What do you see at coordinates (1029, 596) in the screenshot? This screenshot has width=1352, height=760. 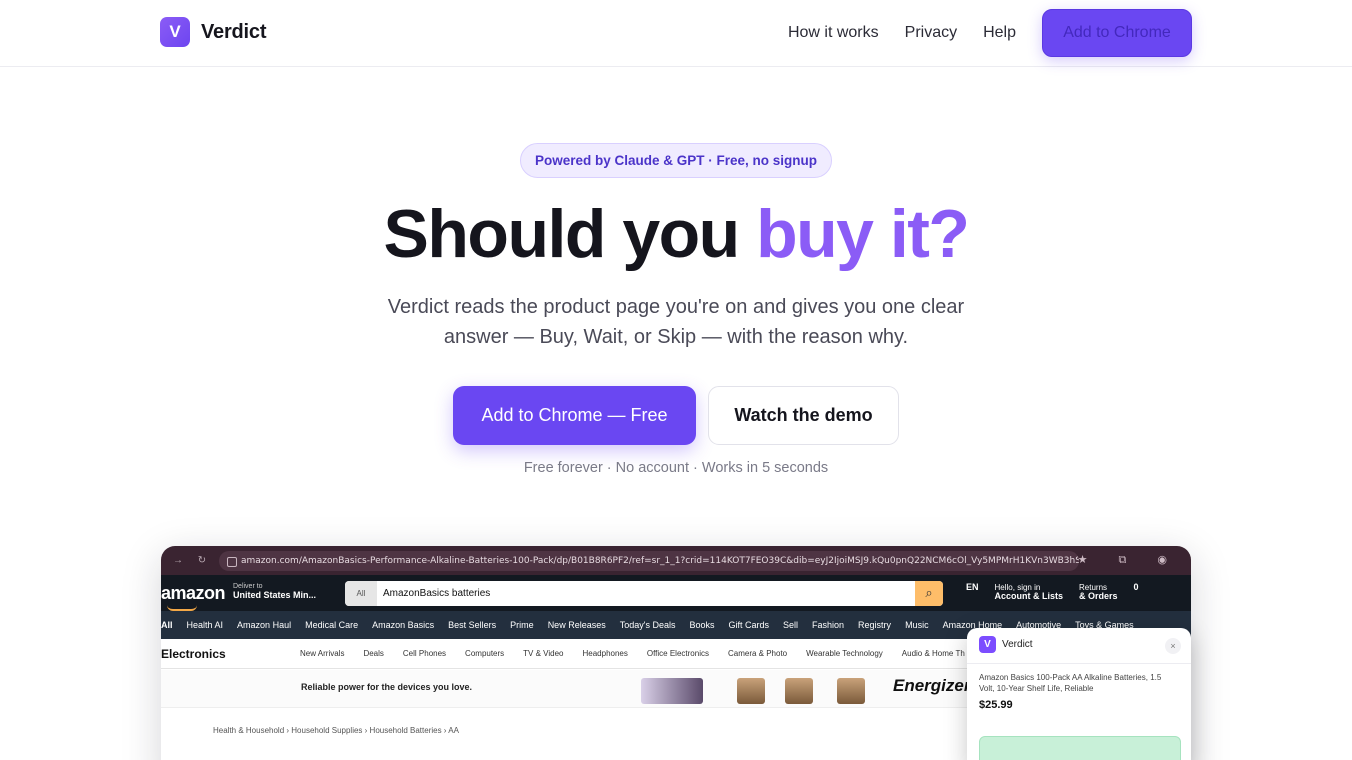 I see `account-big: Account & Lists` at bounding box center [1029, 596].